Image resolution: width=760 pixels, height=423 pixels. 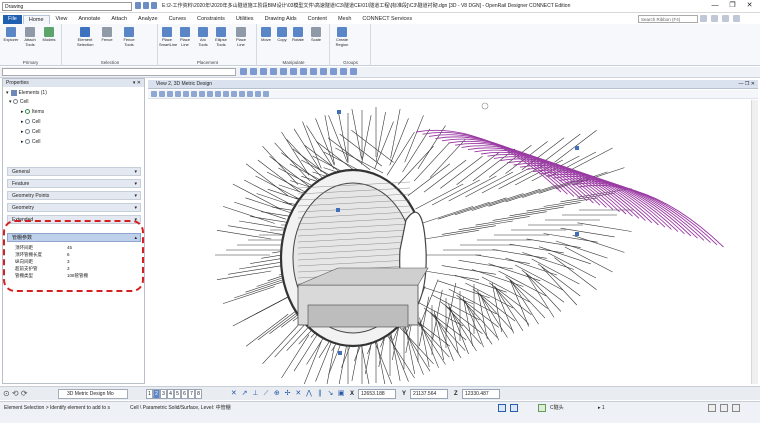 What do you see at coordinates (266, 94) in the screenshot?
I see `views-icon` at bounding box center [266, 94].